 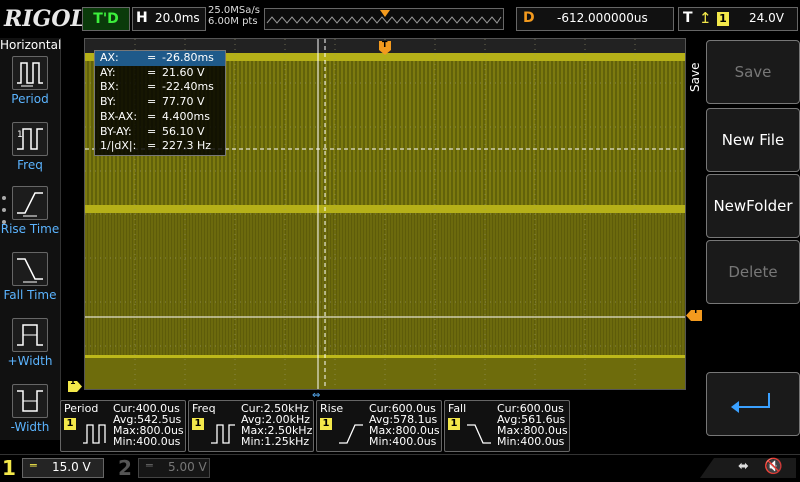 I want to click on speaker-muted-icon: 🔇, so click(x=773, y=466).